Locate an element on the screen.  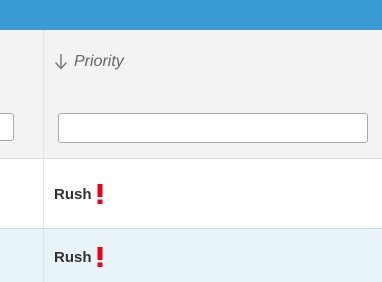
priority-filter-input is located at coordinates (213, 128).